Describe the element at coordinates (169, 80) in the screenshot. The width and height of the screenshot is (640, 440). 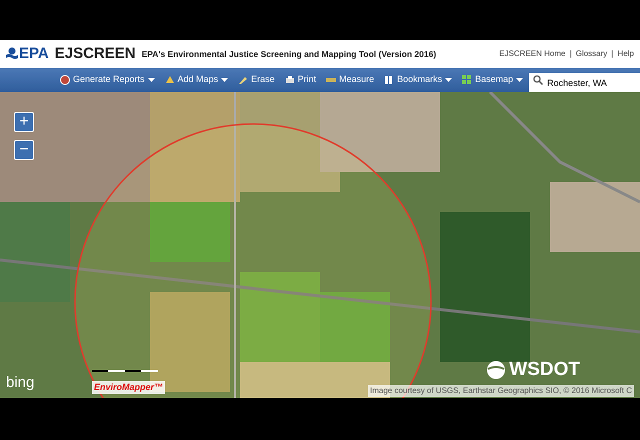
I see `layers-icon` at that location.